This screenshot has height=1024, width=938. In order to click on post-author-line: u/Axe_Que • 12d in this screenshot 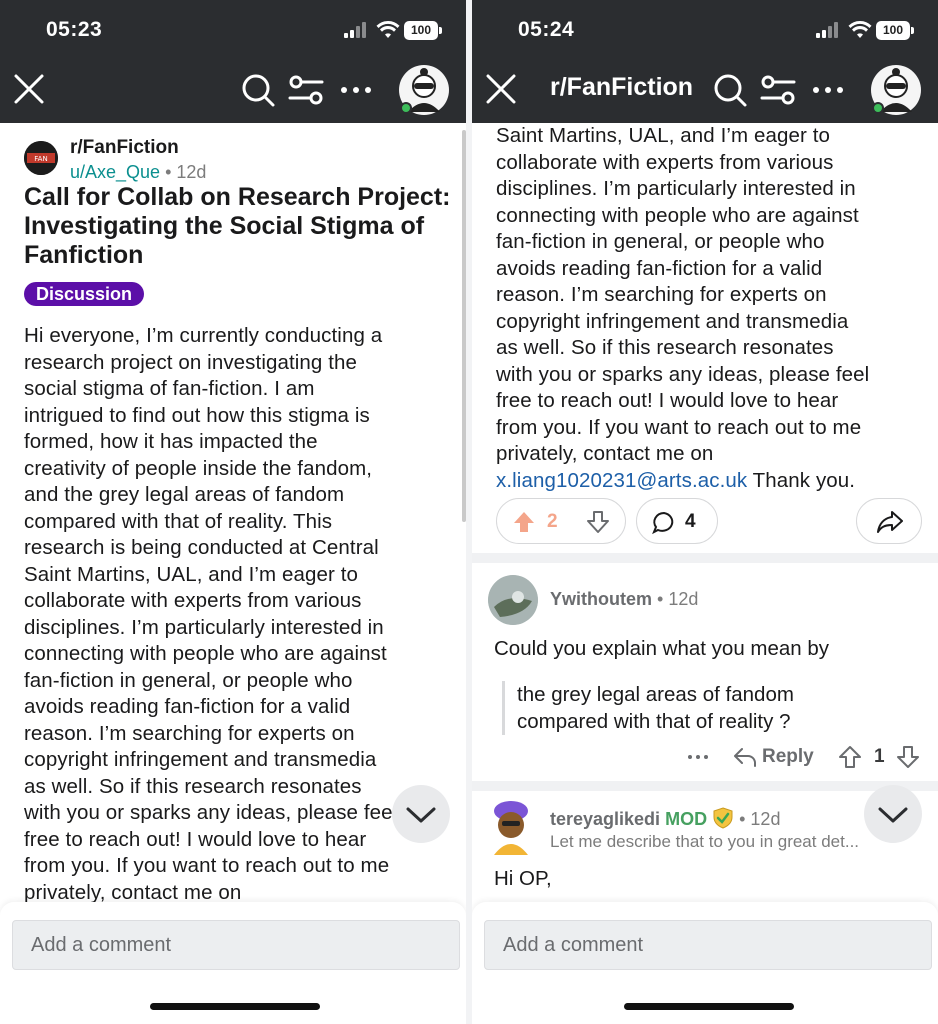, I will do `click(138, 172)`.